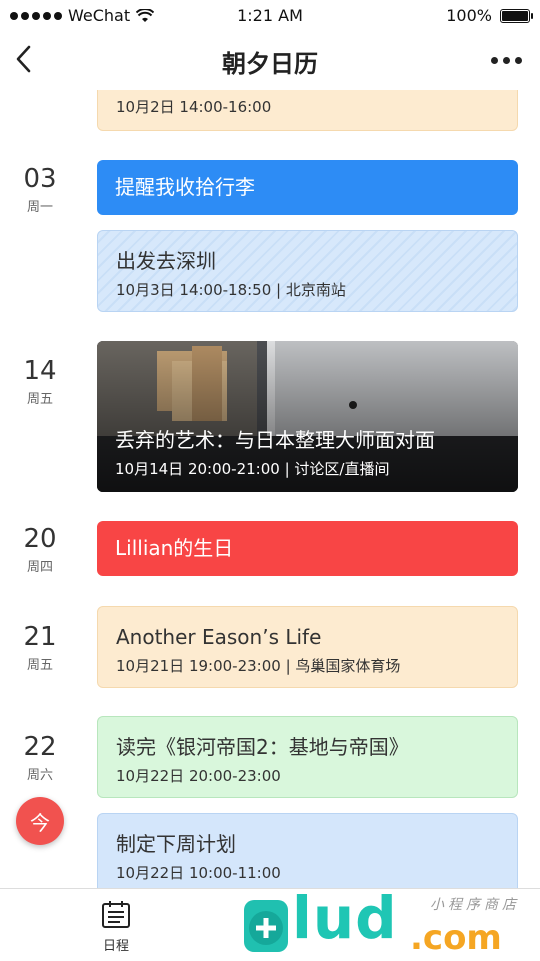 The image size is (540, 961). Describe the element at coordinates (116, 914) in the screenshot. I see `calendar-icon` at that location.